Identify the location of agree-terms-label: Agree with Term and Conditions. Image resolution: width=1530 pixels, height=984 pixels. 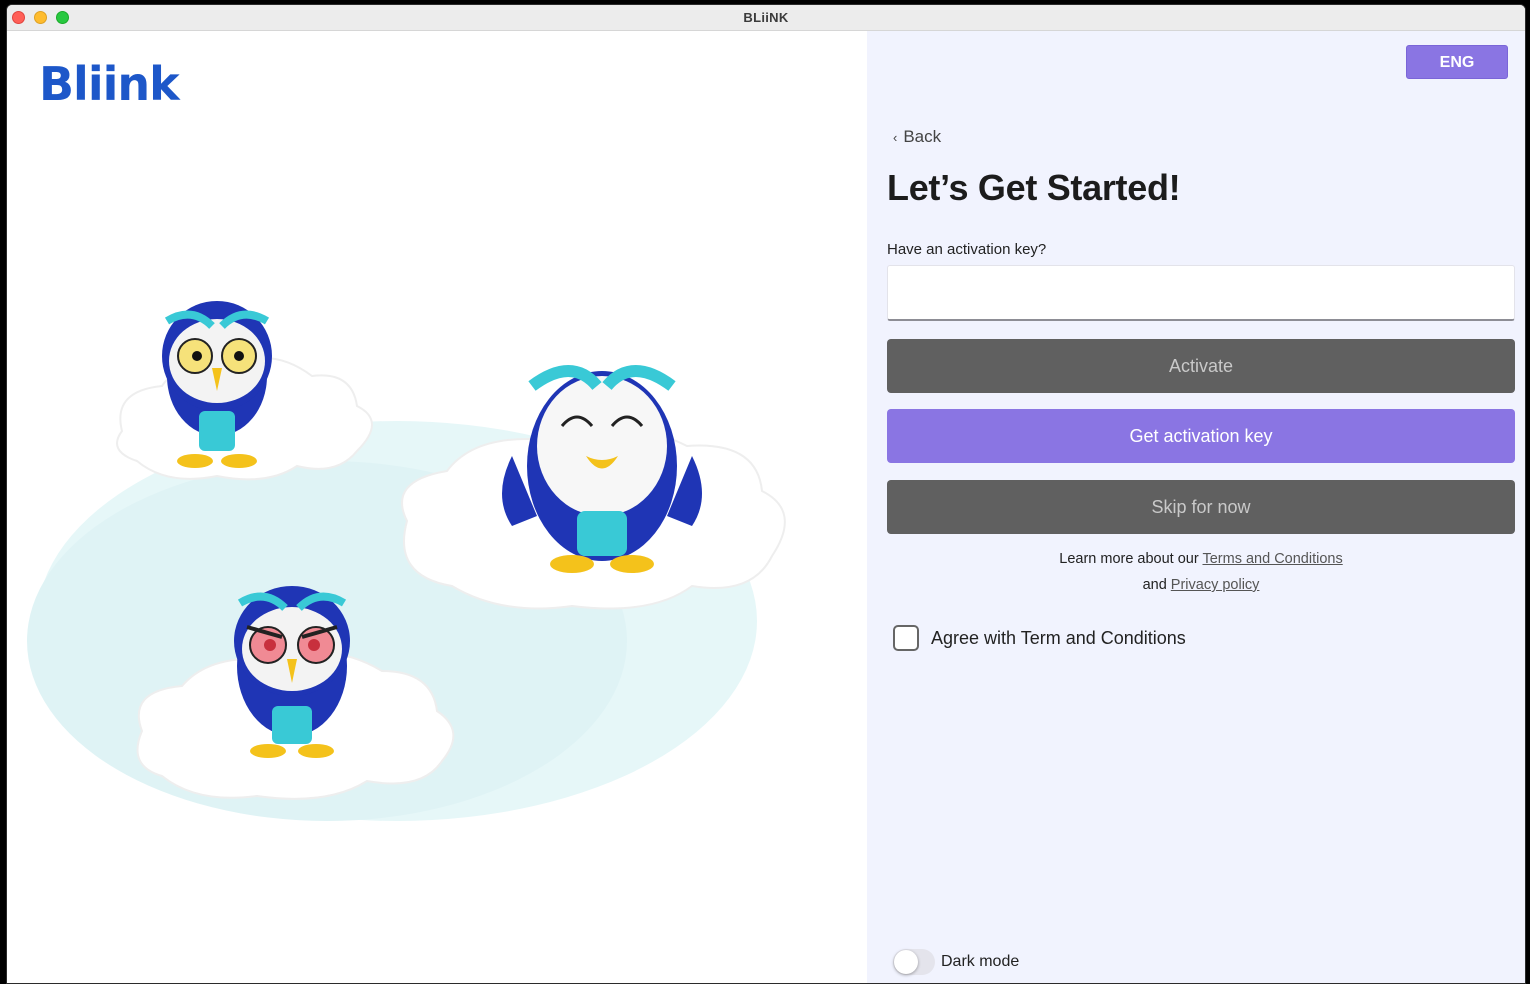
(1058, 637).